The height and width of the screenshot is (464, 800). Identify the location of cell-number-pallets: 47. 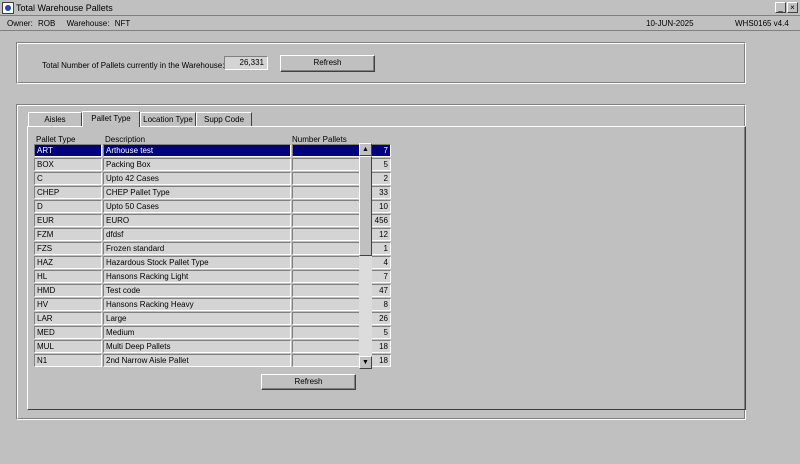
(341, 290).